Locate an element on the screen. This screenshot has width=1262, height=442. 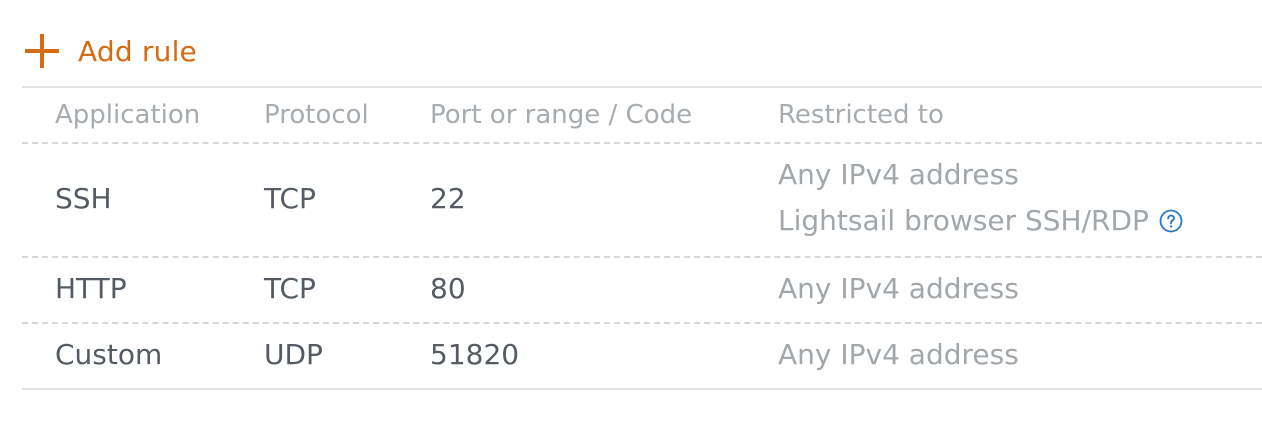
plus-icon is located at coordinates (42, 51).